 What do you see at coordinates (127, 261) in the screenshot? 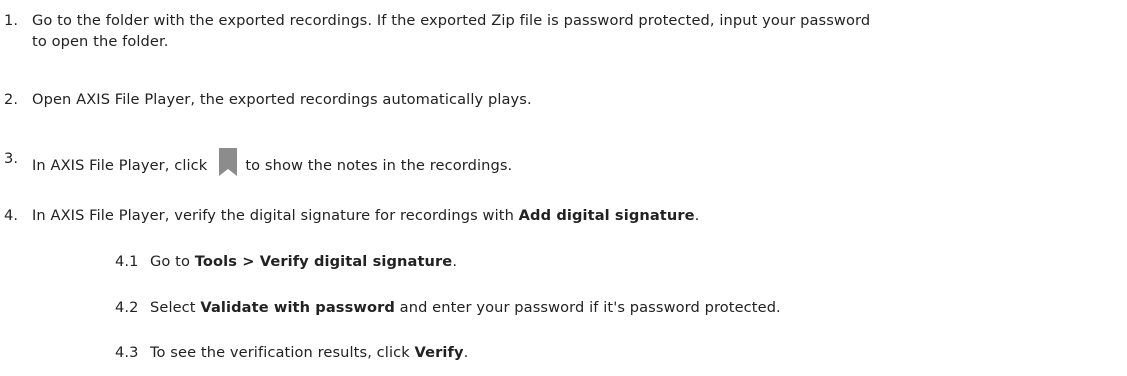
I see `substep-number: 4.1` at bounding box center [127, 261].